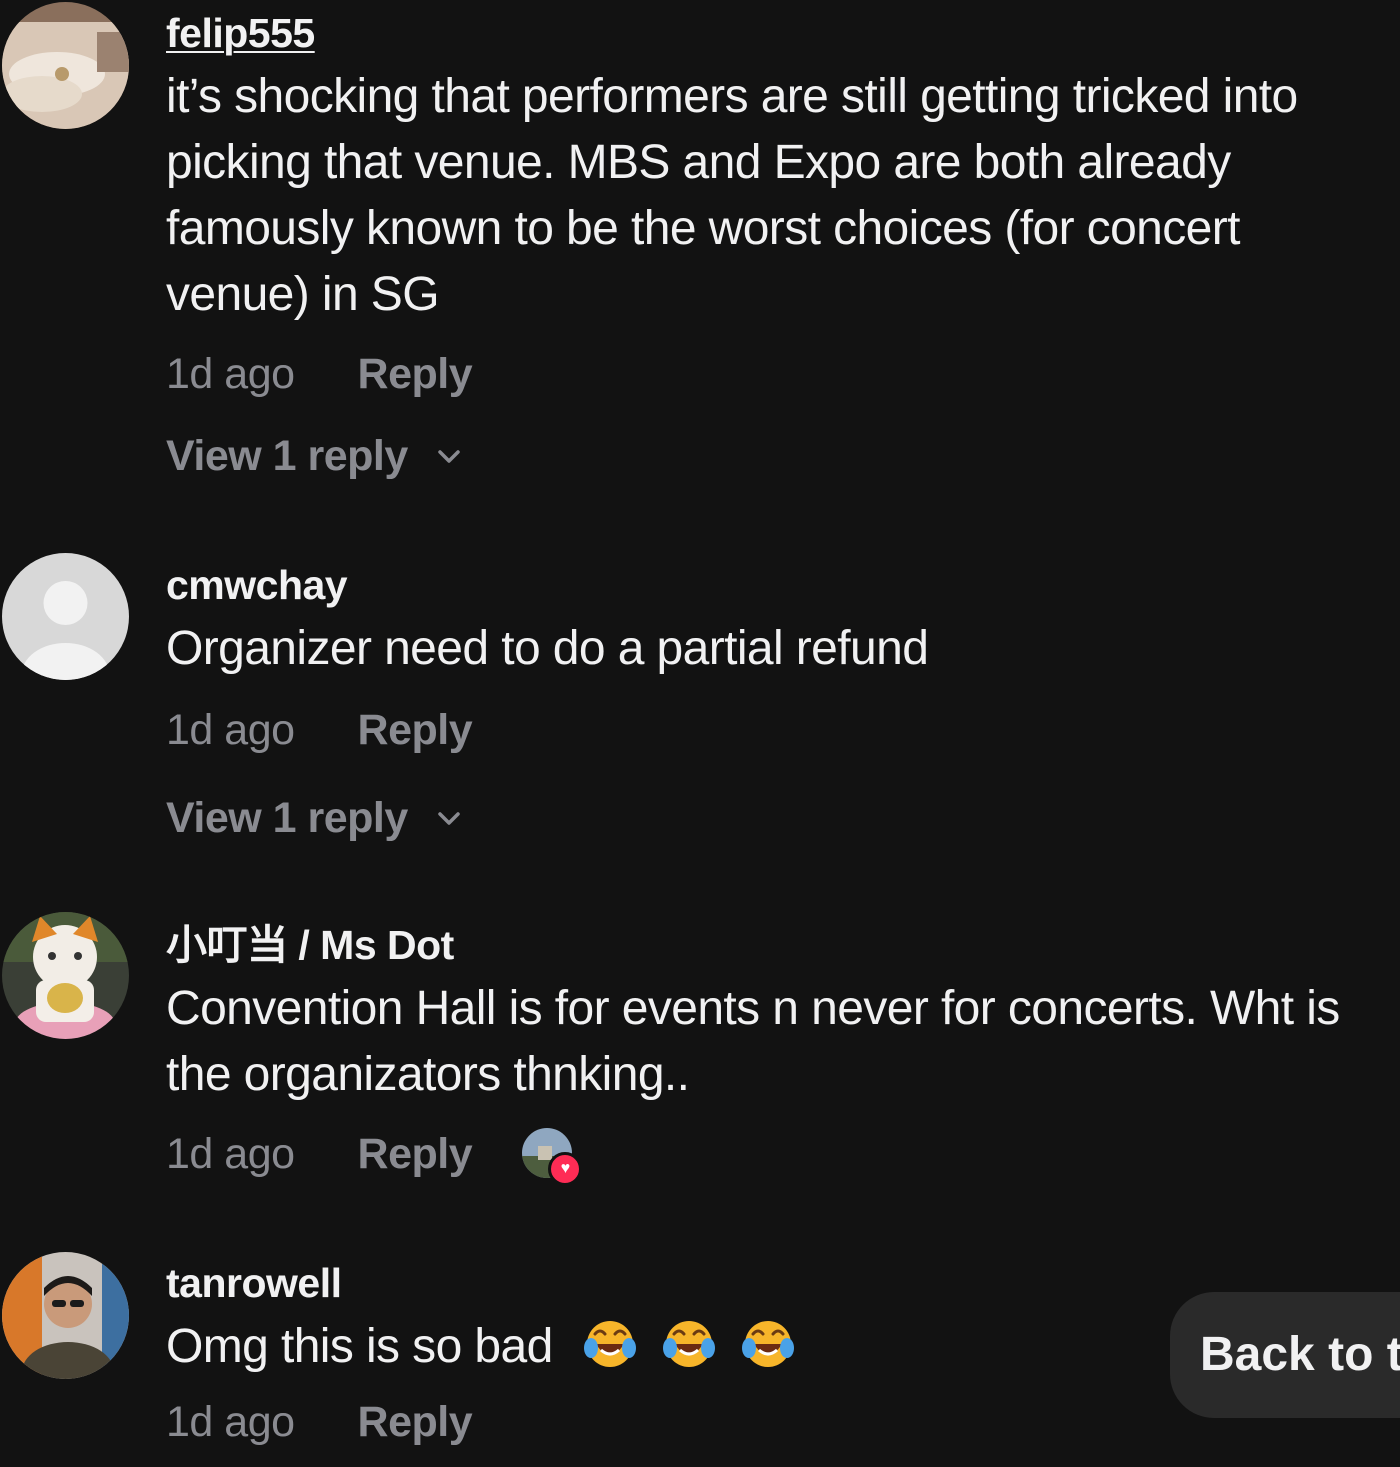 The width and height of the screenshot is (1400, 1467). I want to click on heart-icon: ♥, so click(565, 1169).